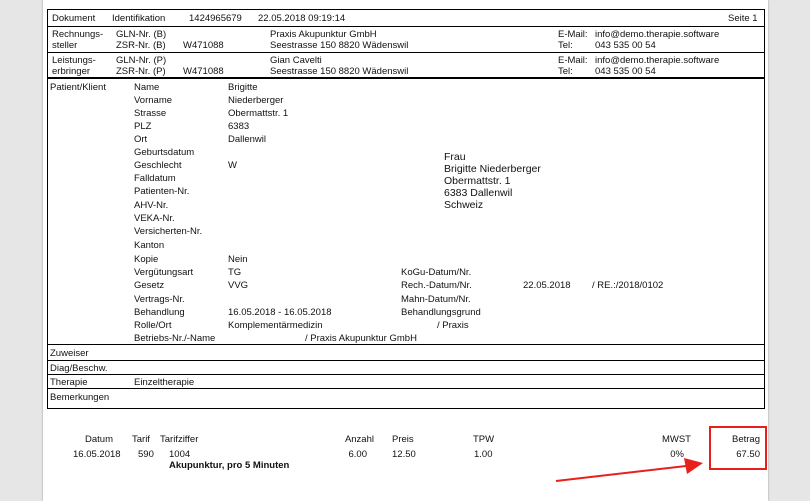  Describe the element at coordinates (477, 181) in the screenshot. I see `address-line-3: Obermattstr. 1` at that location.